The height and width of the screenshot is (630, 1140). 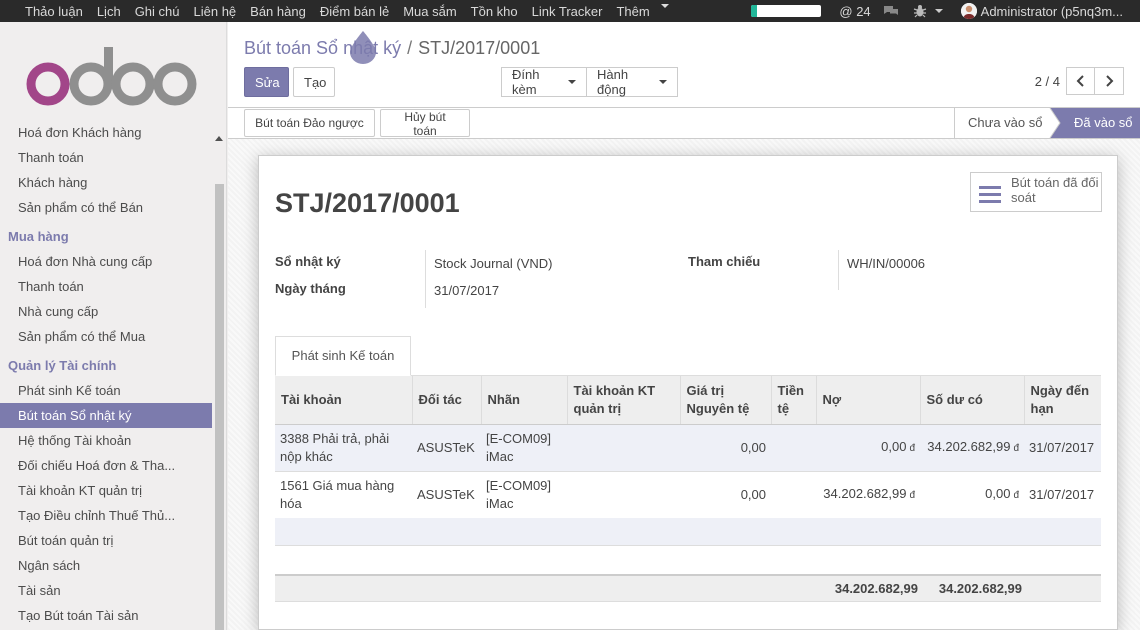 What do you see at coordinates (1062, 400) in the screenshot?
I see `column-header: Ngày đến hạn` at bounding box center [1062, 400].